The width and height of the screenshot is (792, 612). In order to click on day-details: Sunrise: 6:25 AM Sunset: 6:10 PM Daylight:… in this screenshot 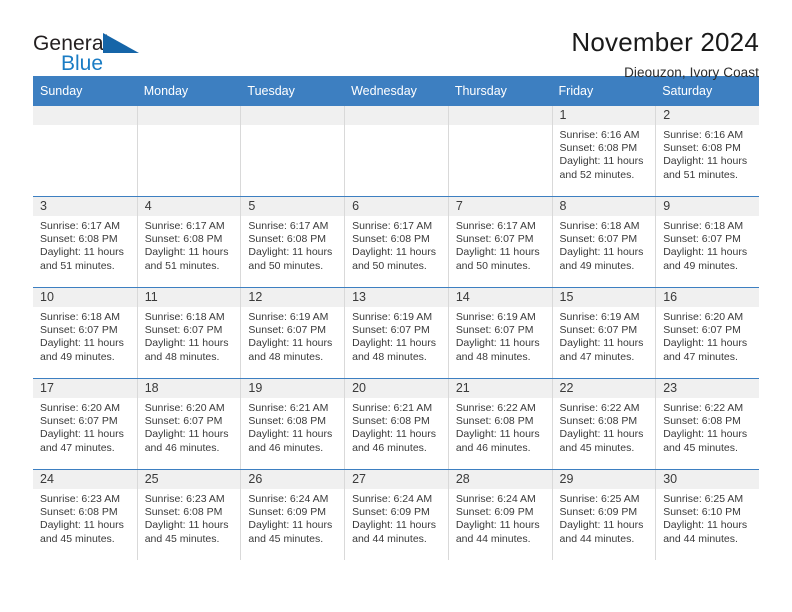, I will do `click(707, 517)`.